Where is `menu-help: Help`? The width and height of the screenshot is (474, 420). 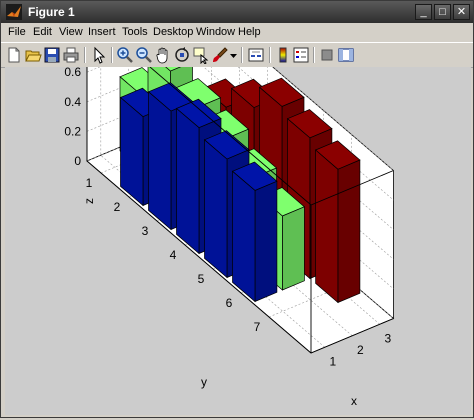
menu-help: Help is located at coordinates (249, 32).